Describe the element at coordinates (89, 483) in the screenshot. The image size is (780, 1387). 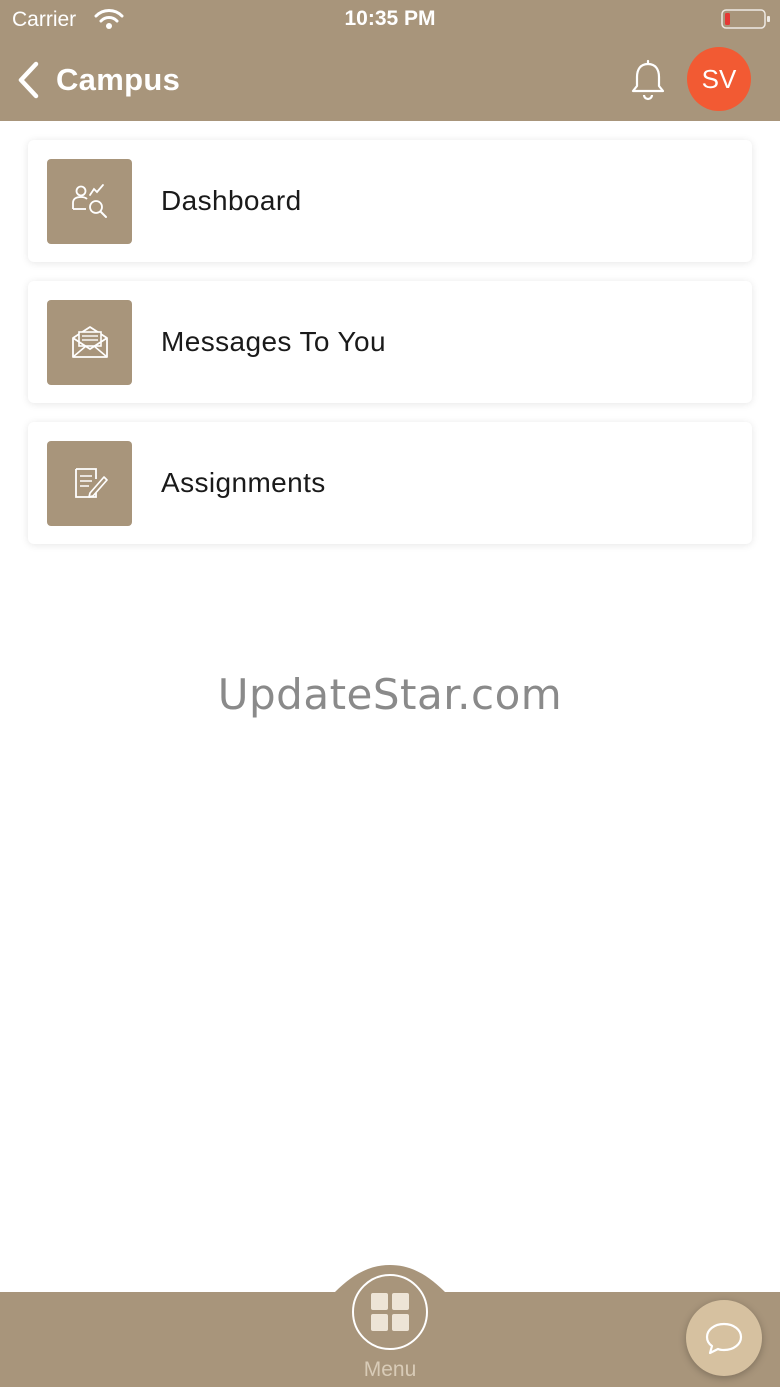
I see `document-edit-icon` at that location.